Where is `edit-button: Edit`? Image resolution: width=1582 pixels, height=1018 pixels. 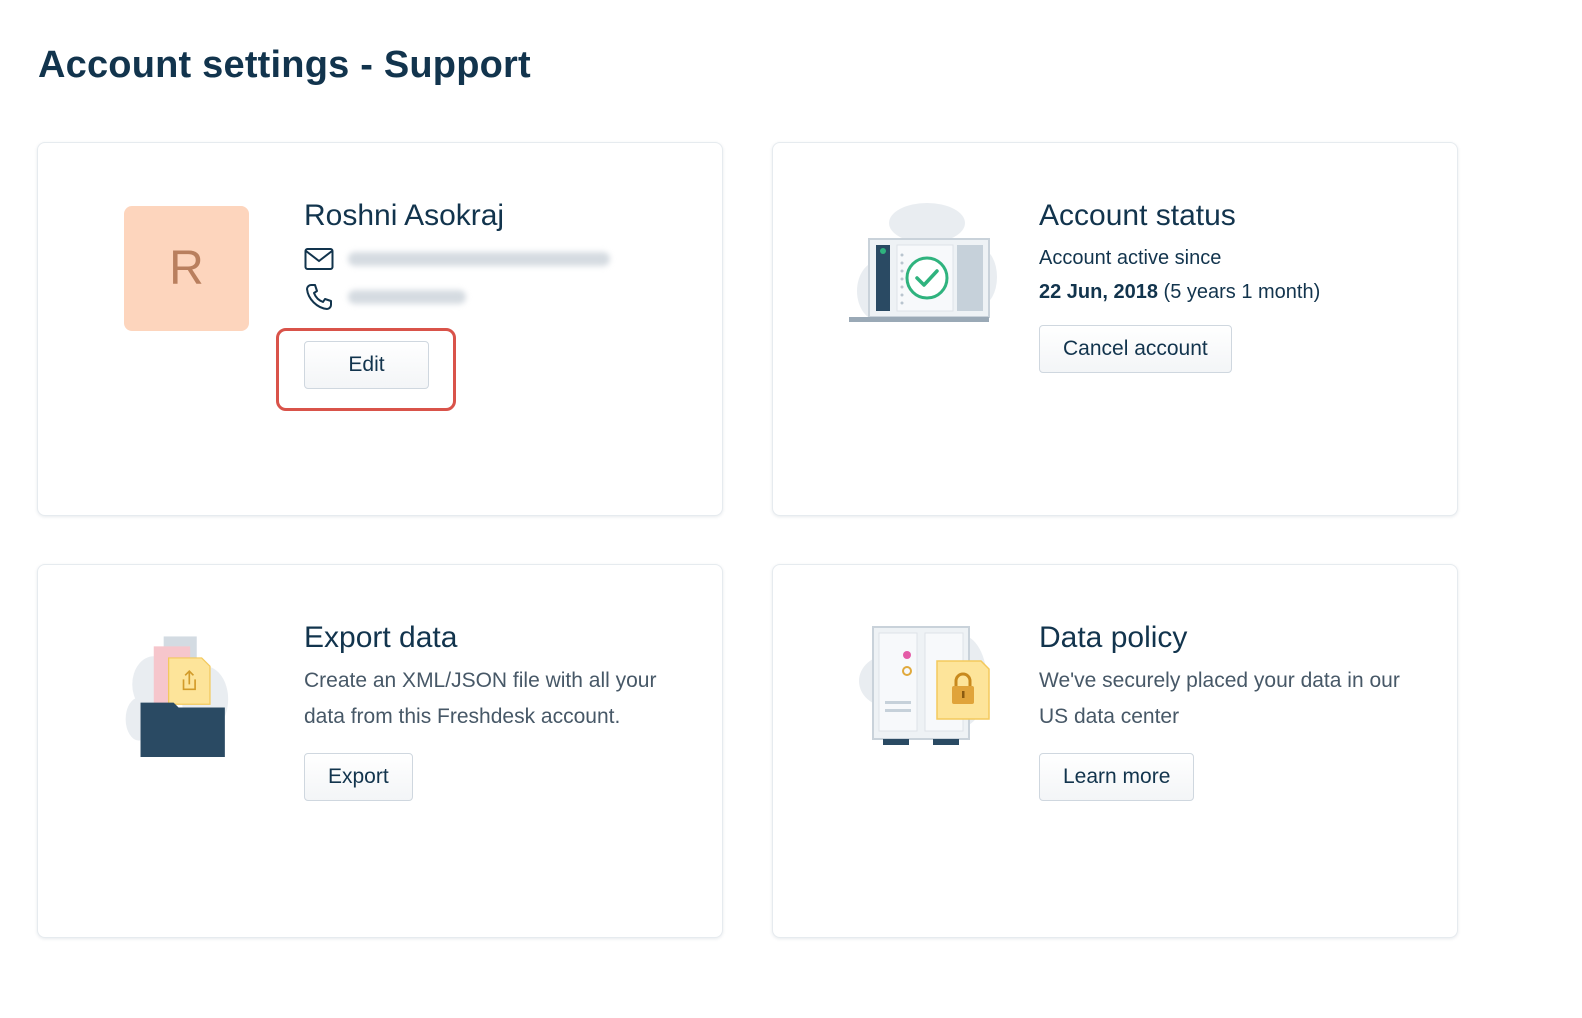
edit-button: Edit is located at coordinates (366, 365).